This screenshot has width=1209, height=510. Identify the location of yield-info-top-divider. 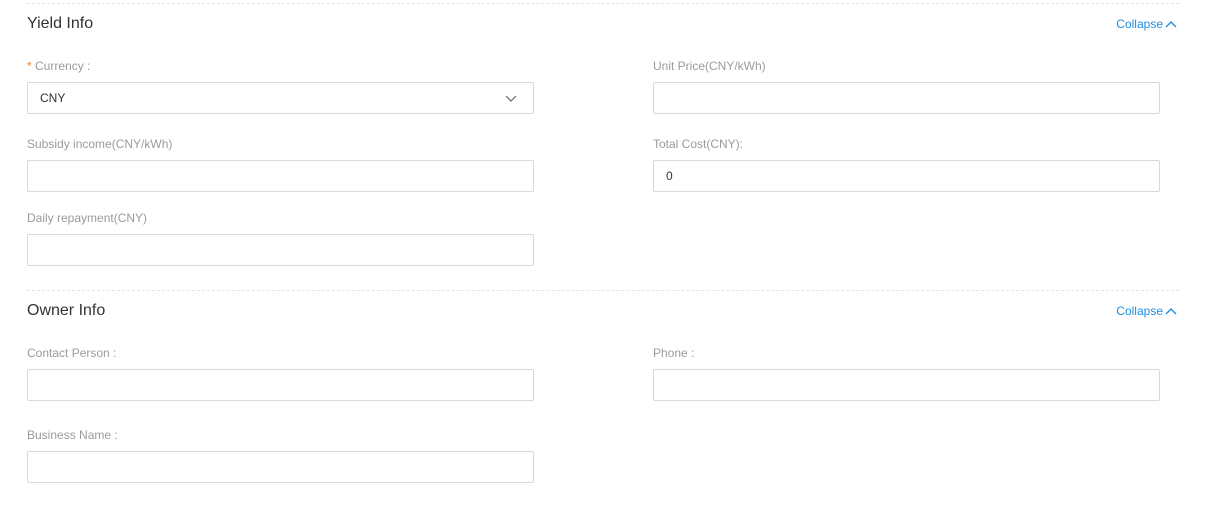
(603, 3).